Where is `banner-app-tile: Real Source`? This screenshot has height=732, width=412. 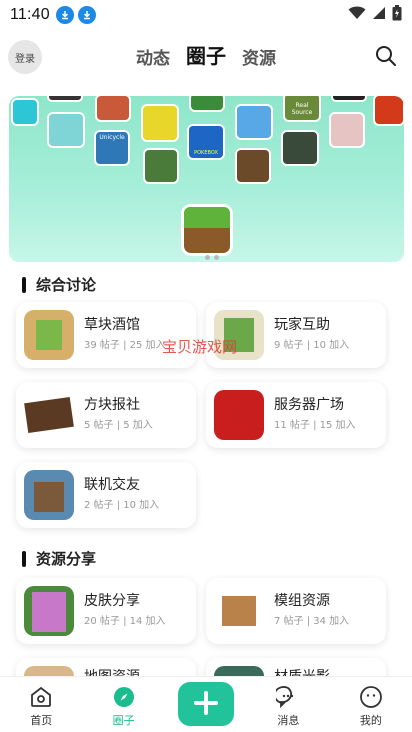
banner-app-tile: Real Source is located at coordinates (302, 109).